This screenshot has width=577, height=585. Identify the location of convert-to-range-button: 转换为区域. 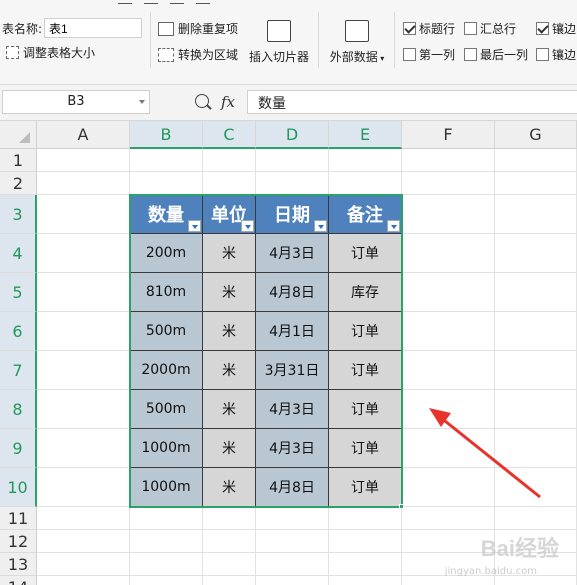
(198, 54).